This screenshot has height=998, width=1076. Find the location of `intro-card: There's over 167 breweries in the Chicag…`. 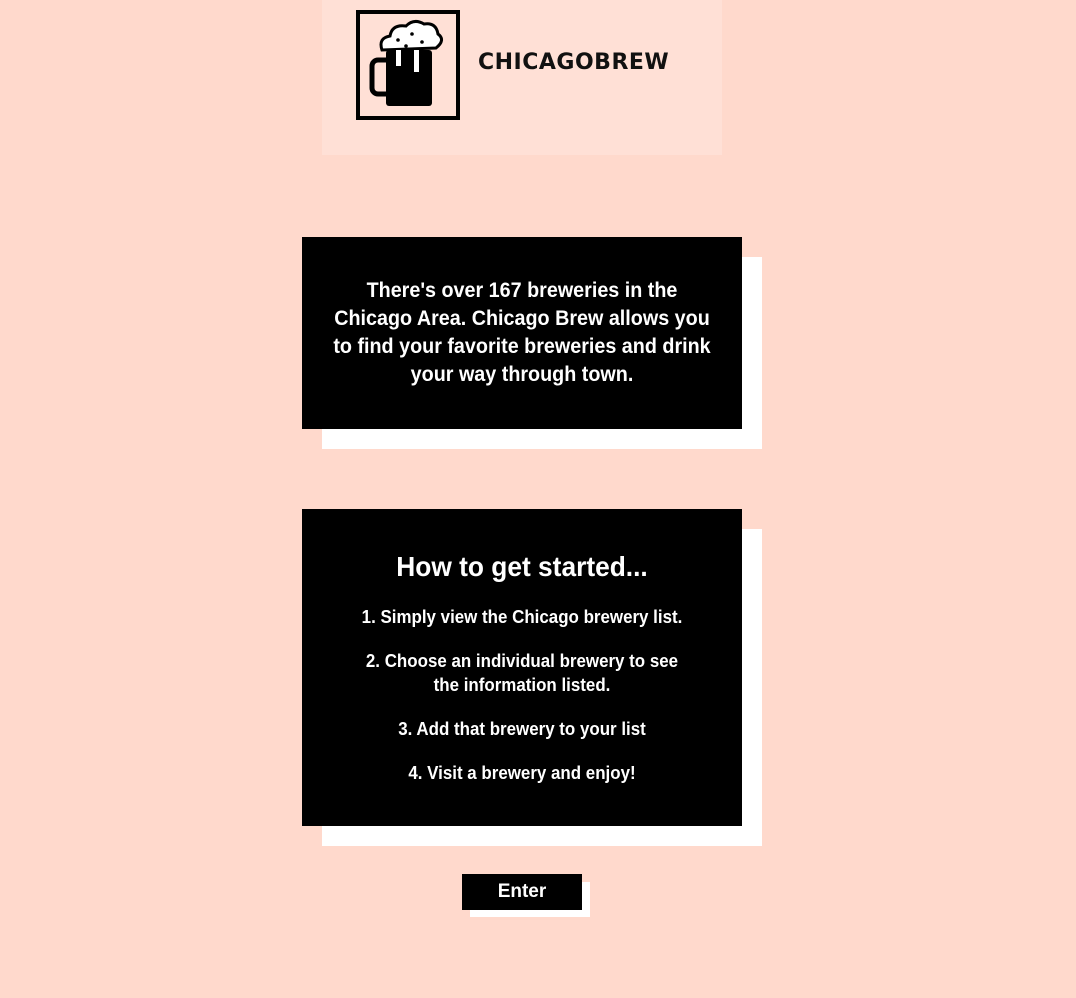

intro-card: There's over 167 breweries in the Chicag… is located at coordinates (522, 333).